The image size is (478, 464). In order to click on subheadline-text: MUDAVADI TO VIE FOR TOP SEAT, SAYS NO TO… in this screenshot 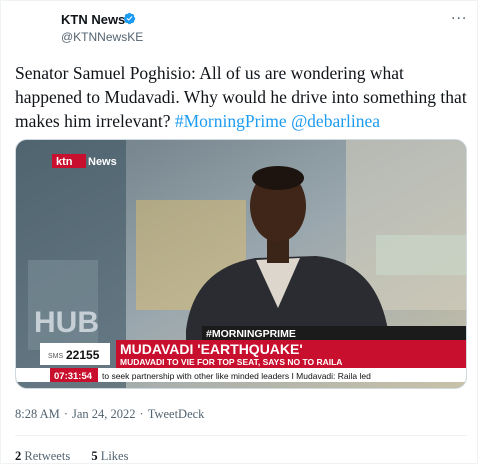, I will do `click(231, 362)`.